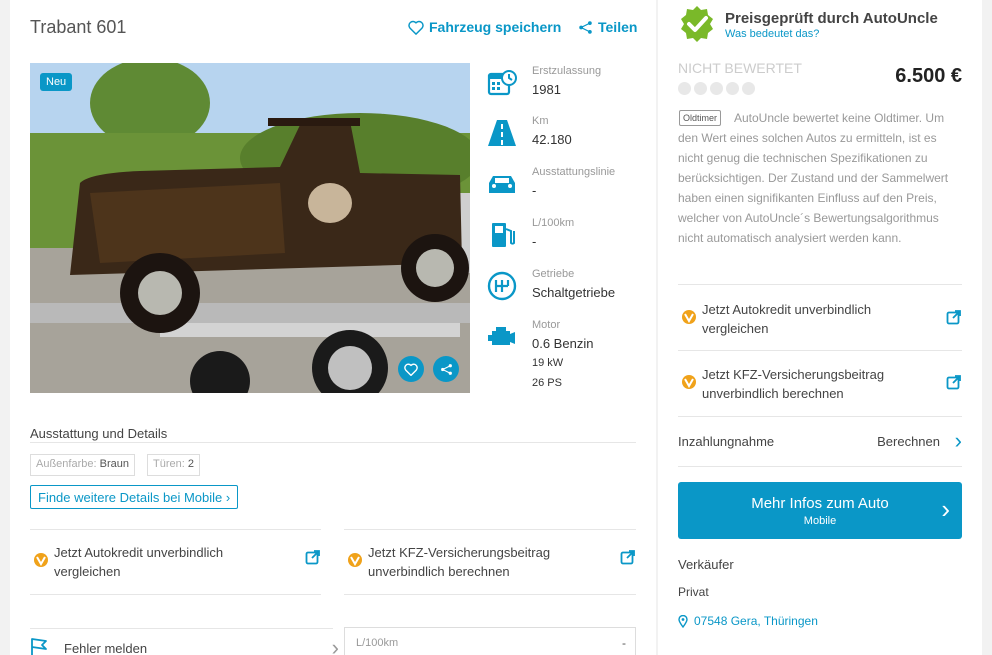  What do you see at coordinates (569, 186) in the screenshot?
I see `spec-trim-line: Ausstattungslinie -` at bounding box center [569, 186].